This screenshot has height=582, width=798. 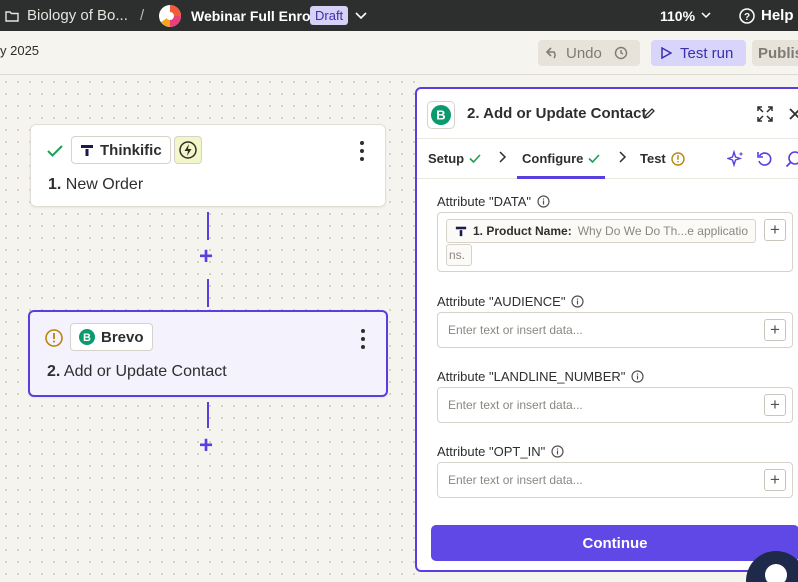 I want to click on trigger-bolt-icon, so click(x=188, y=150).